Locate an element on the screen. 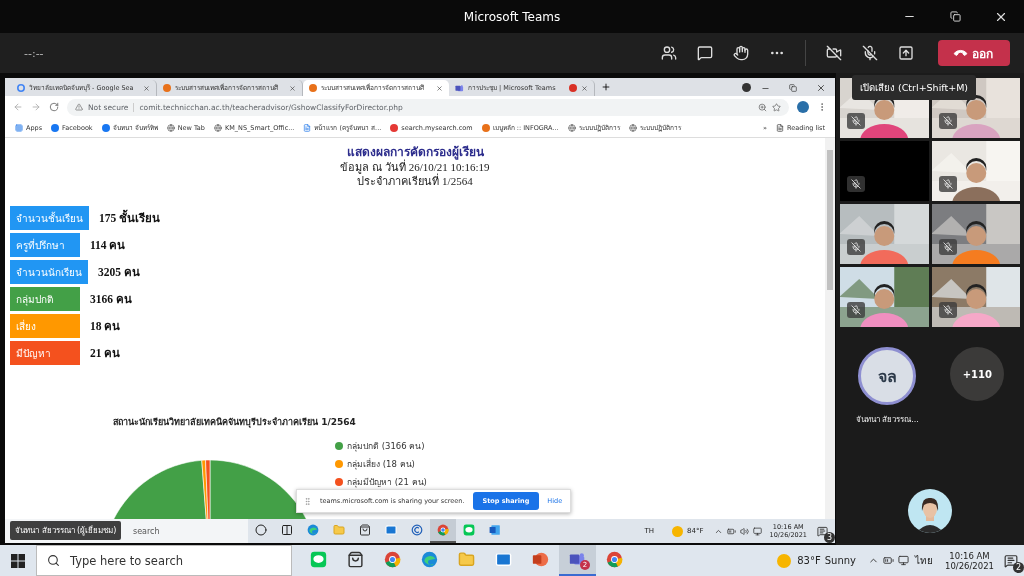 The width and height of the screenshot is (1024, 576). stat-label: จำนวนนักเรียน is located at coordinates (49, 272).